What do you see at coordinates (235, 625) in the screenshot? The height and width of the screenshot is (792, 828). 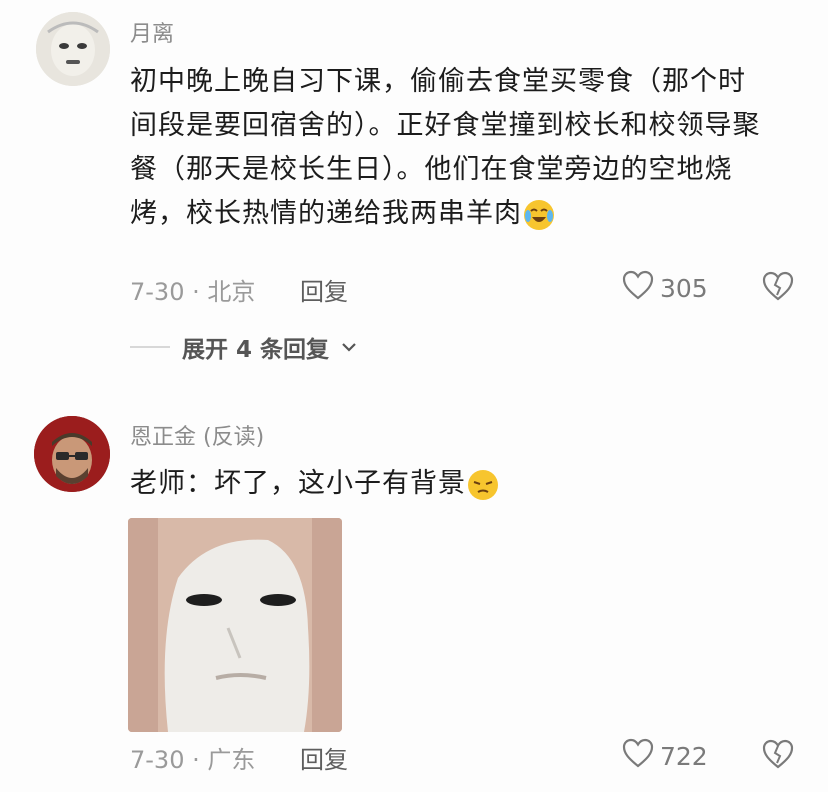 I see `meme-image` at bounding box center [235, 625].